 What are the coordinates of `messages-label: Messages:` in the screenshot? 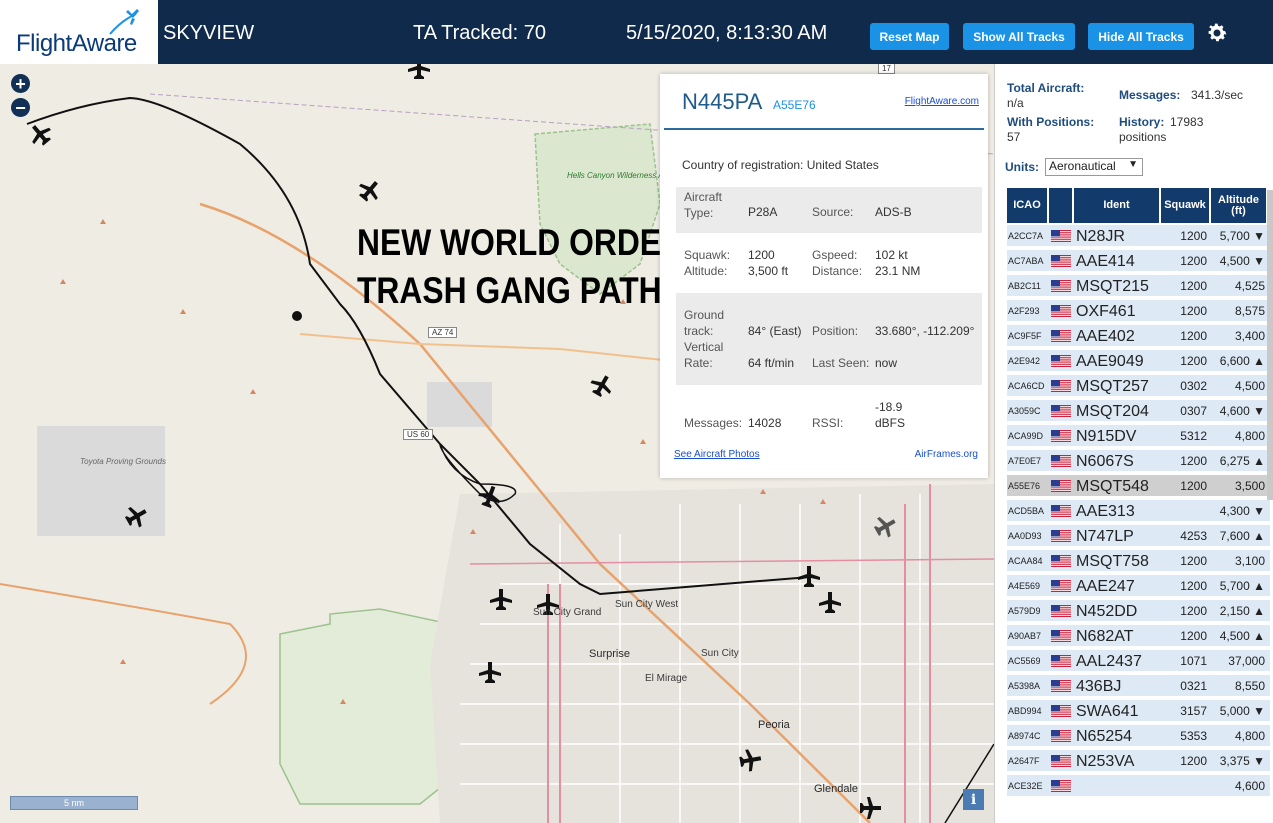 It's located at (713, 423).